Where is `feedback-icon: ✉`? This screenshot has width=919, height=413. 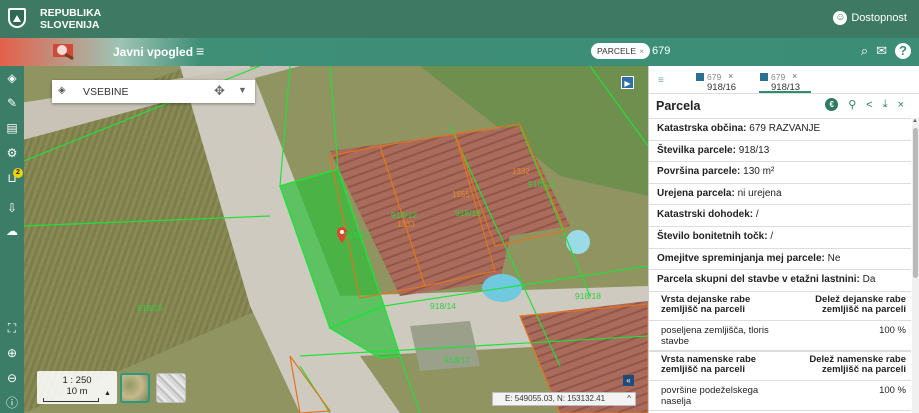
feedback-icon: ✉ is located at coordinates (881, 51).